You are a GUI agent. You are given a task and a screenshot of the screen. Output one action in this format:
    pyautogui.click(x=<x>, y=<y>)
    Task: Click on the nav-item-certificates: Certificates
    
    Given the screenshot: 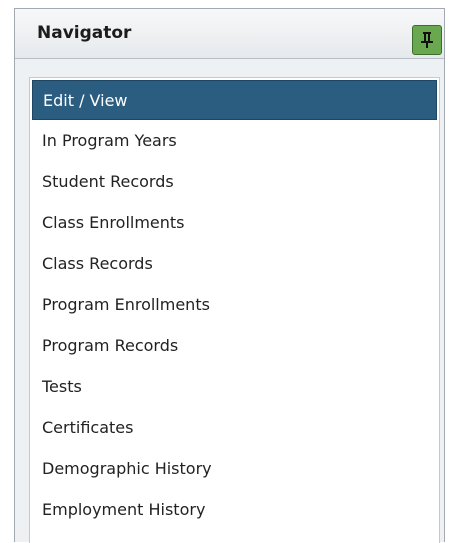 What is the action you would take?
    pyautogui.click(x=234, y=428)
    